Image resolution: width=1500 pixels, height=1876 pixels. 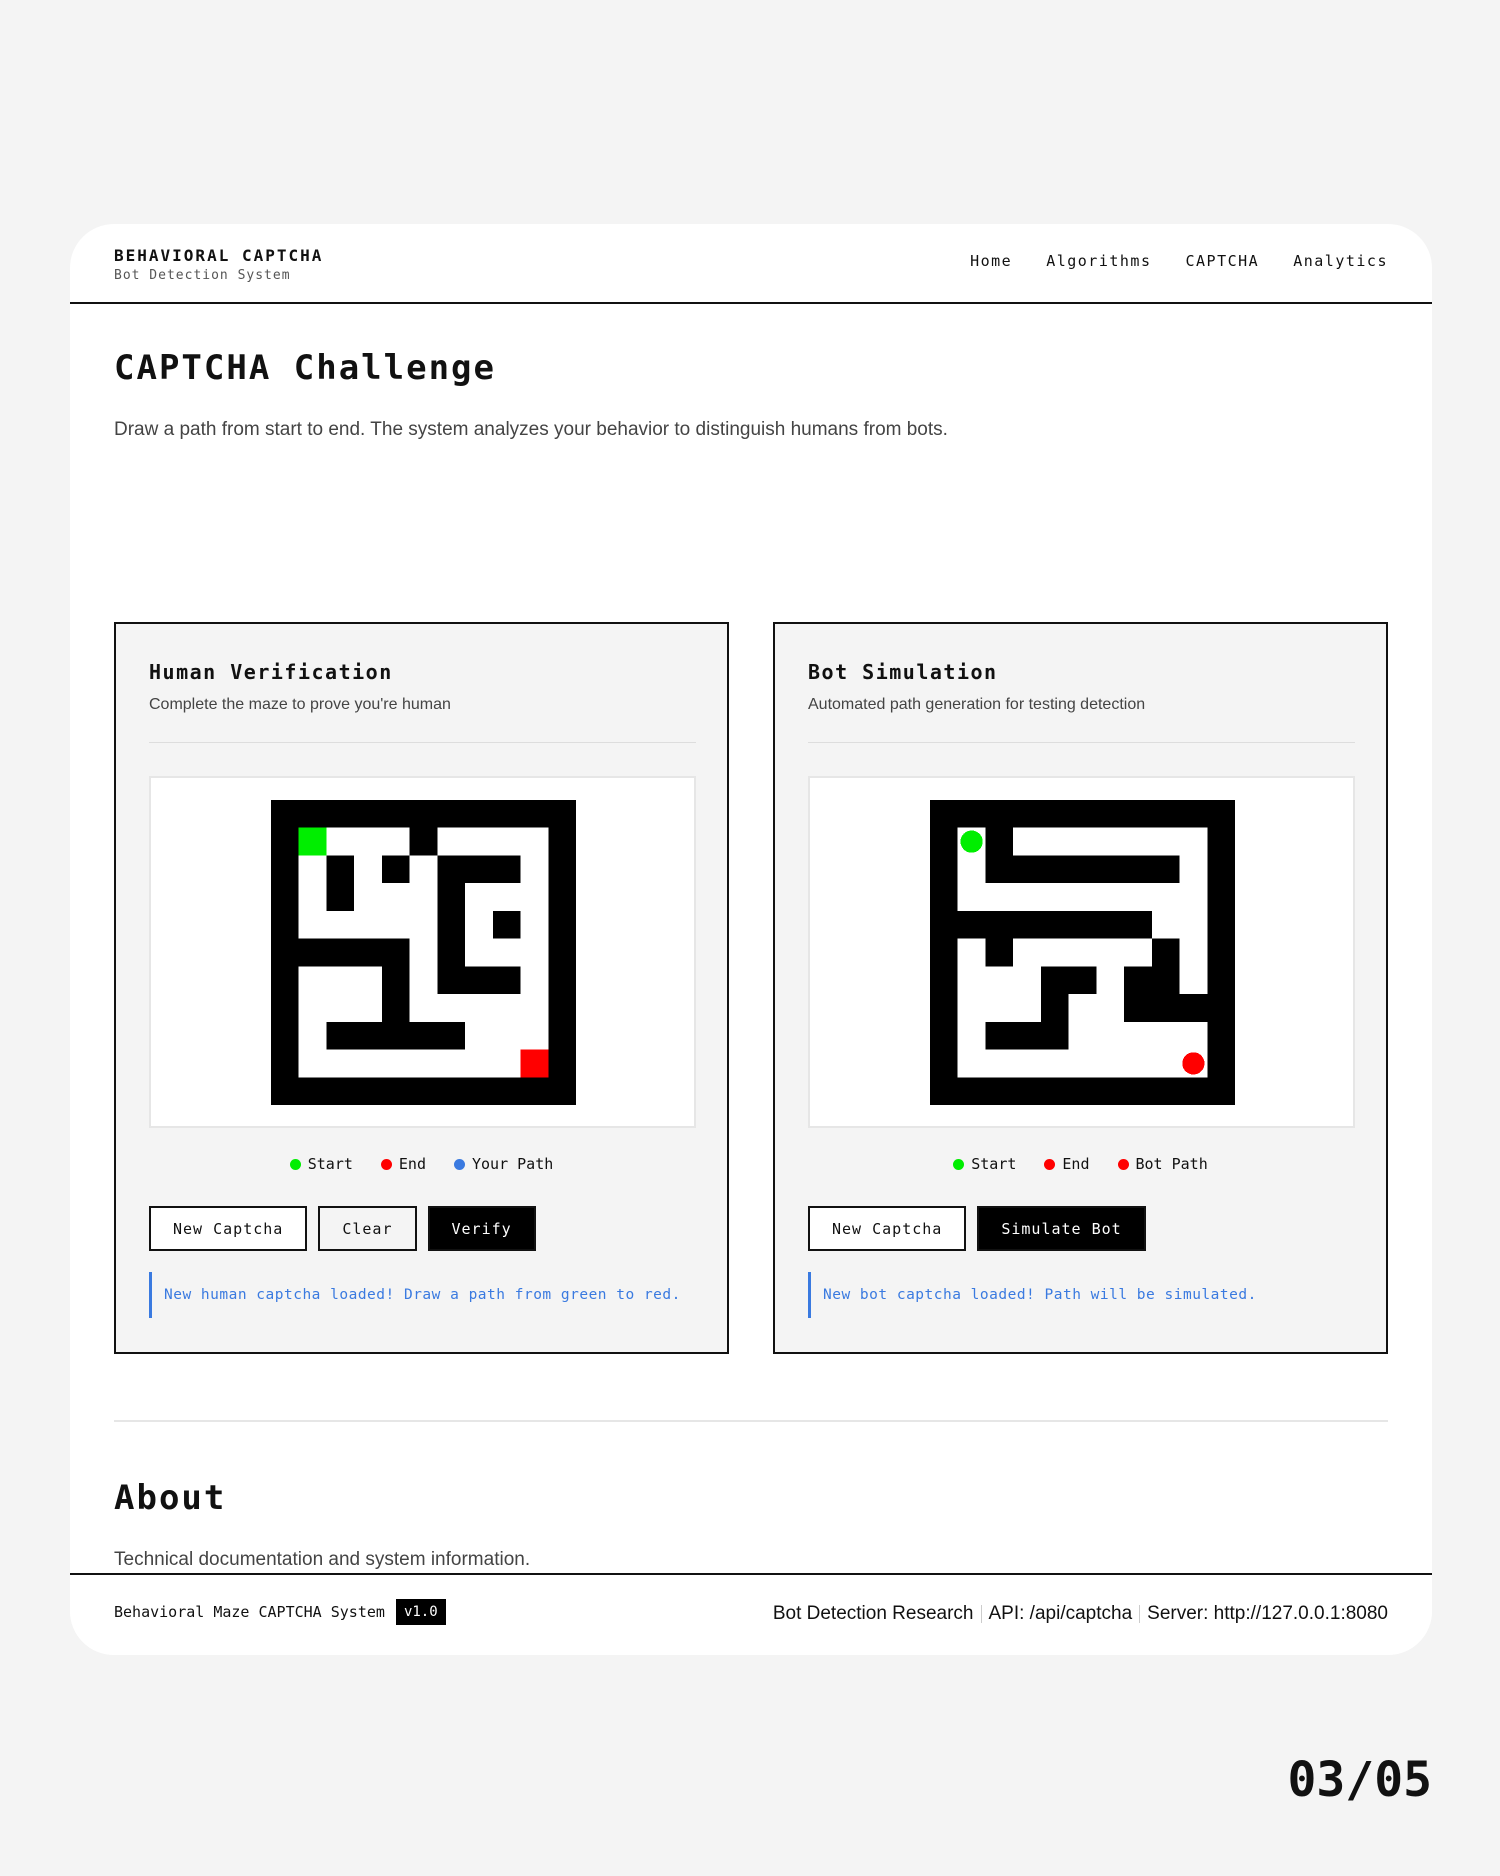 I want to click on nav-algorithms: Algorithms, so click(x=1098, y=261).